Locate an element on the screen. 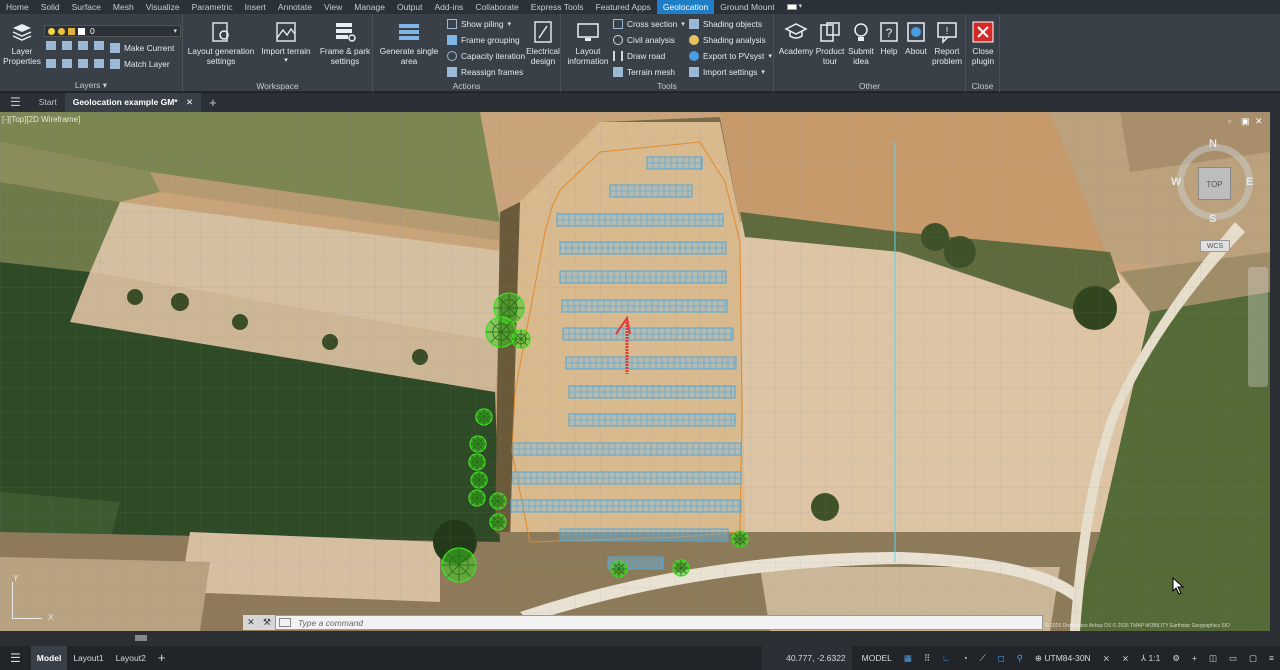 The height and width of the screenshot is (670, 1280). import-settings-button: Import settings ▾ is located at coordinates (727, 72).